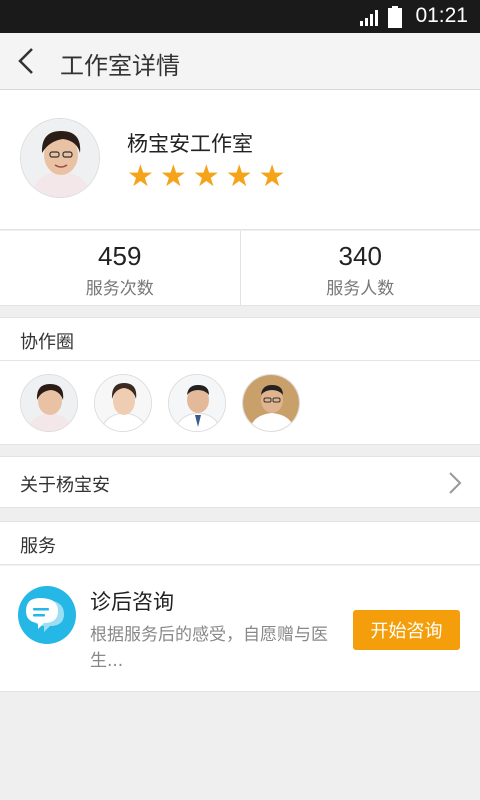 The image size is (480, 800). Describe the element at coordinates (190, 144) in the screenshot. I see `studio-name: 杨宝安工作室` at that location.